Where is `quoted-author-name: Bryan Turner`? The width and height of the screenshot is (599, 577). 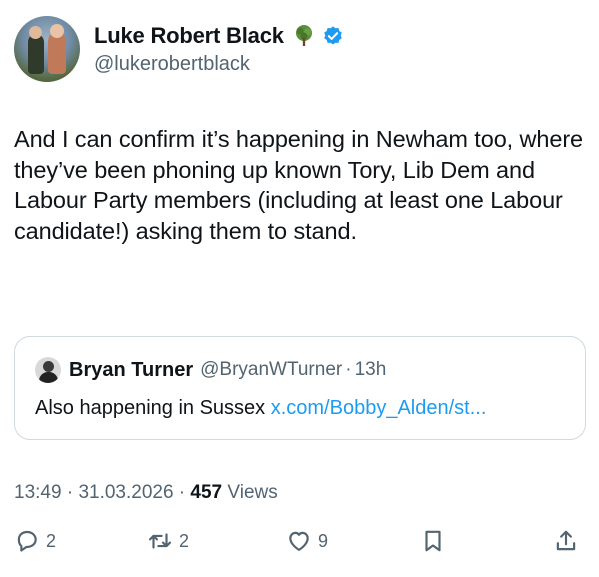 quoted-author-name: Bryan Turner is located at coordinates (131, 369).